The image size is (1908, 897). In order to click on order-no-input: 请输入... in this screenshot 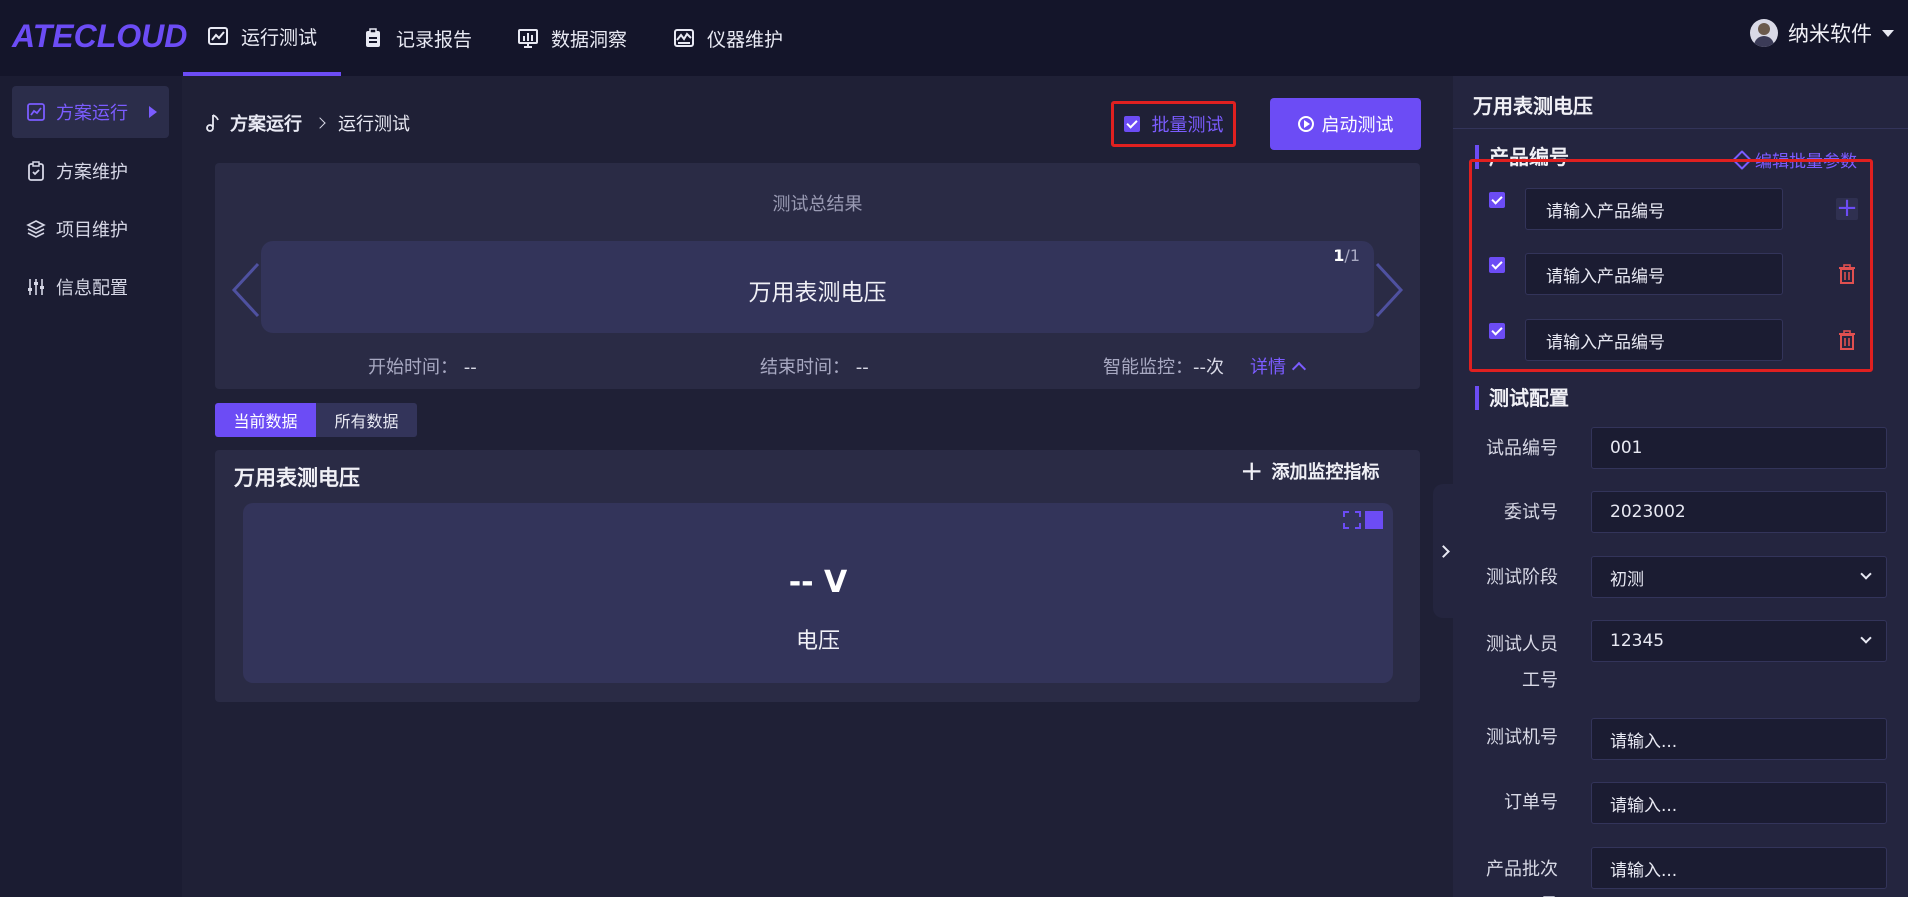, I will do `click(1739, 803)`.